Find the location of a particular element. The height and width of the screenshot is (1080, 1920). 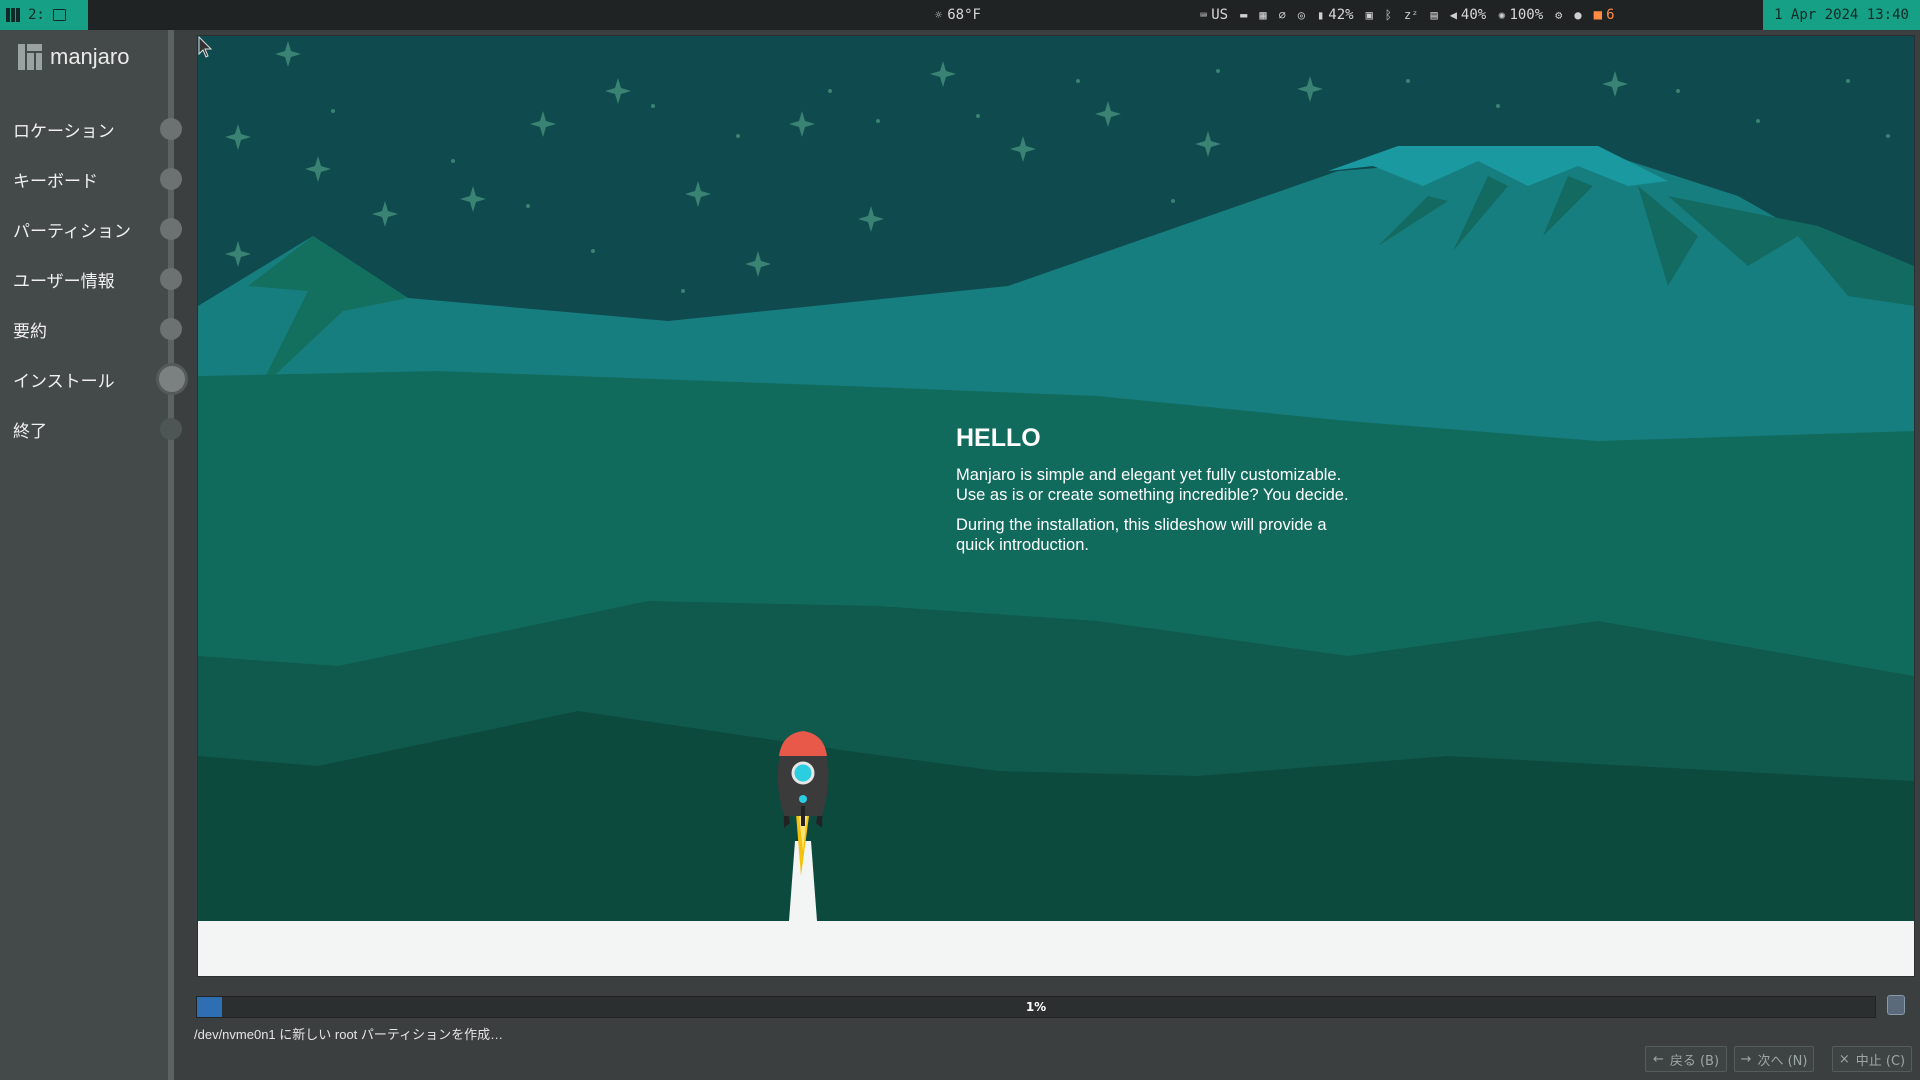

weather-widget: ☼ 68°F is located at coordinates (958, 15).